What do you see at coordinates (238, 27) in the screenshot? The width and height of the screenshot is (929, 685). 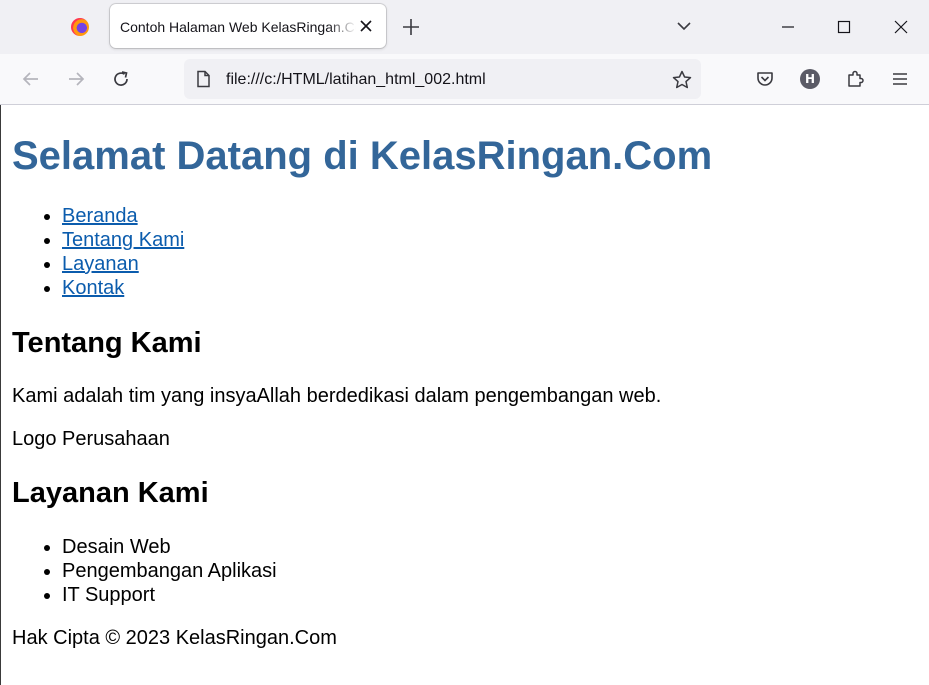 I see `tab-title: Contoh Halaman Web KelasRingan.Com` at bounding box center [238, 27].